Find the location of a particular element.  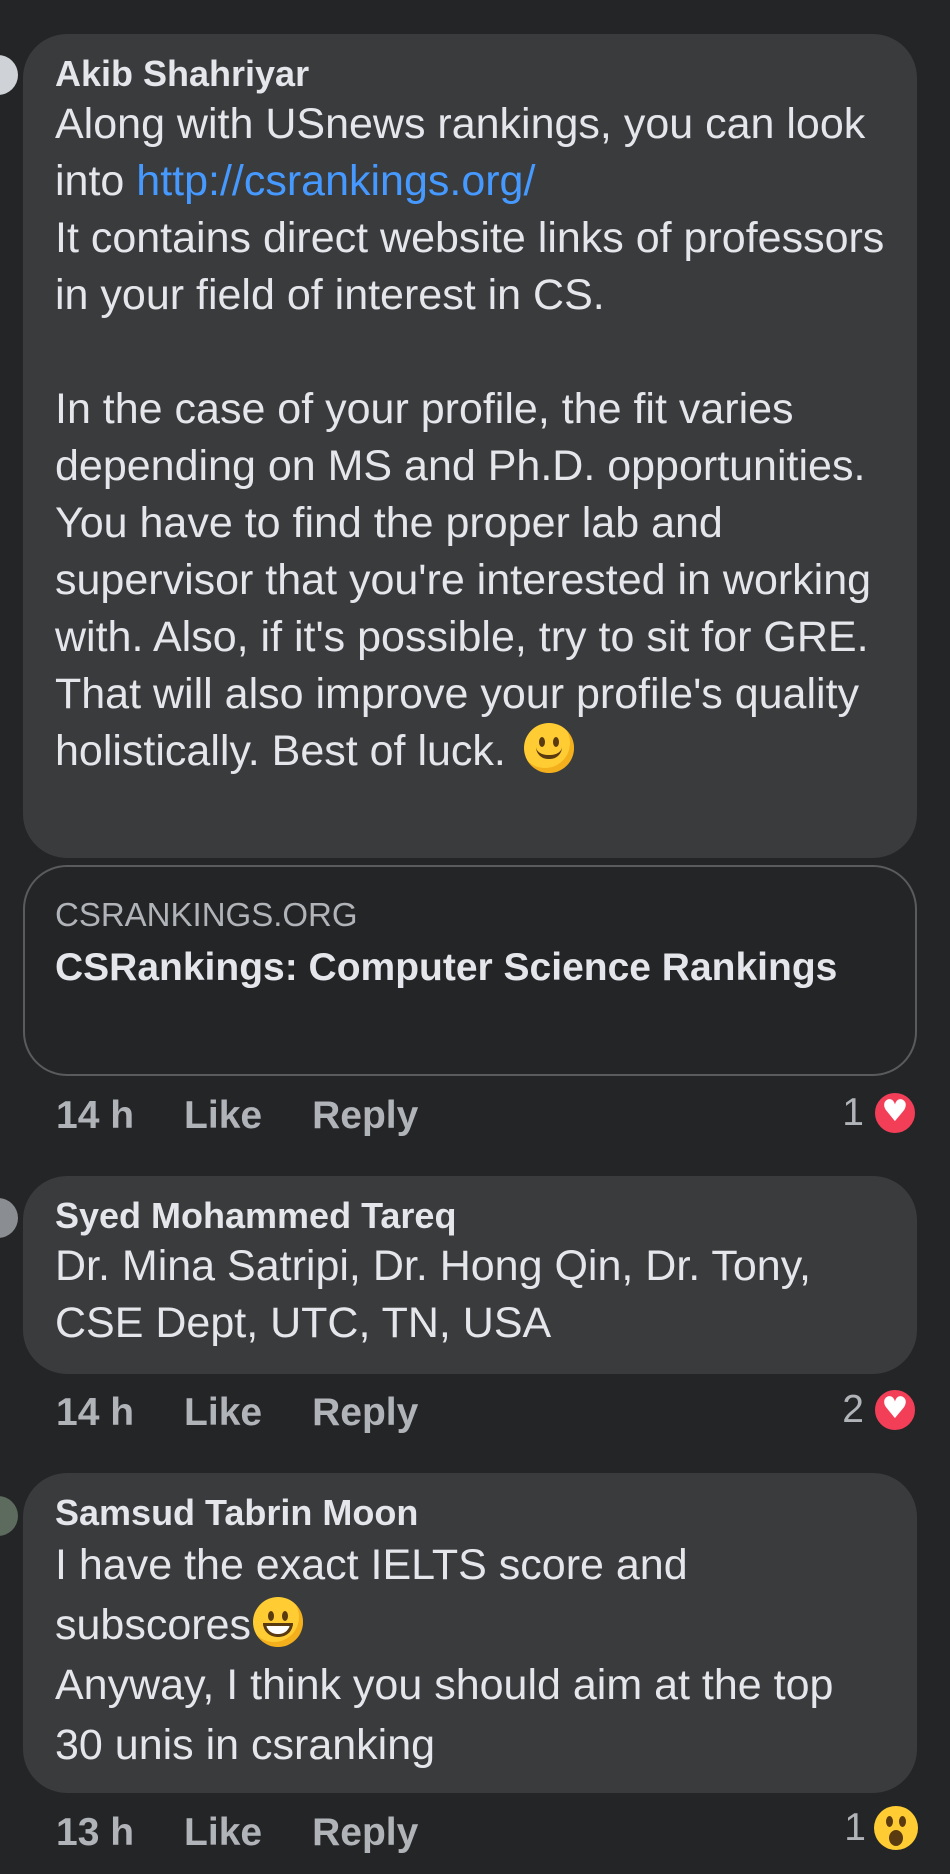

link-preview-title: CSRankings: Computer Science Rankings is located at coordinates (446, 967).